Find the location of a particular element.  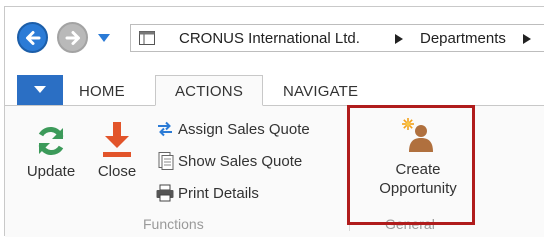

assign-sales-quote-label: Assign Sales Quote is located at coordinates (244, 129).